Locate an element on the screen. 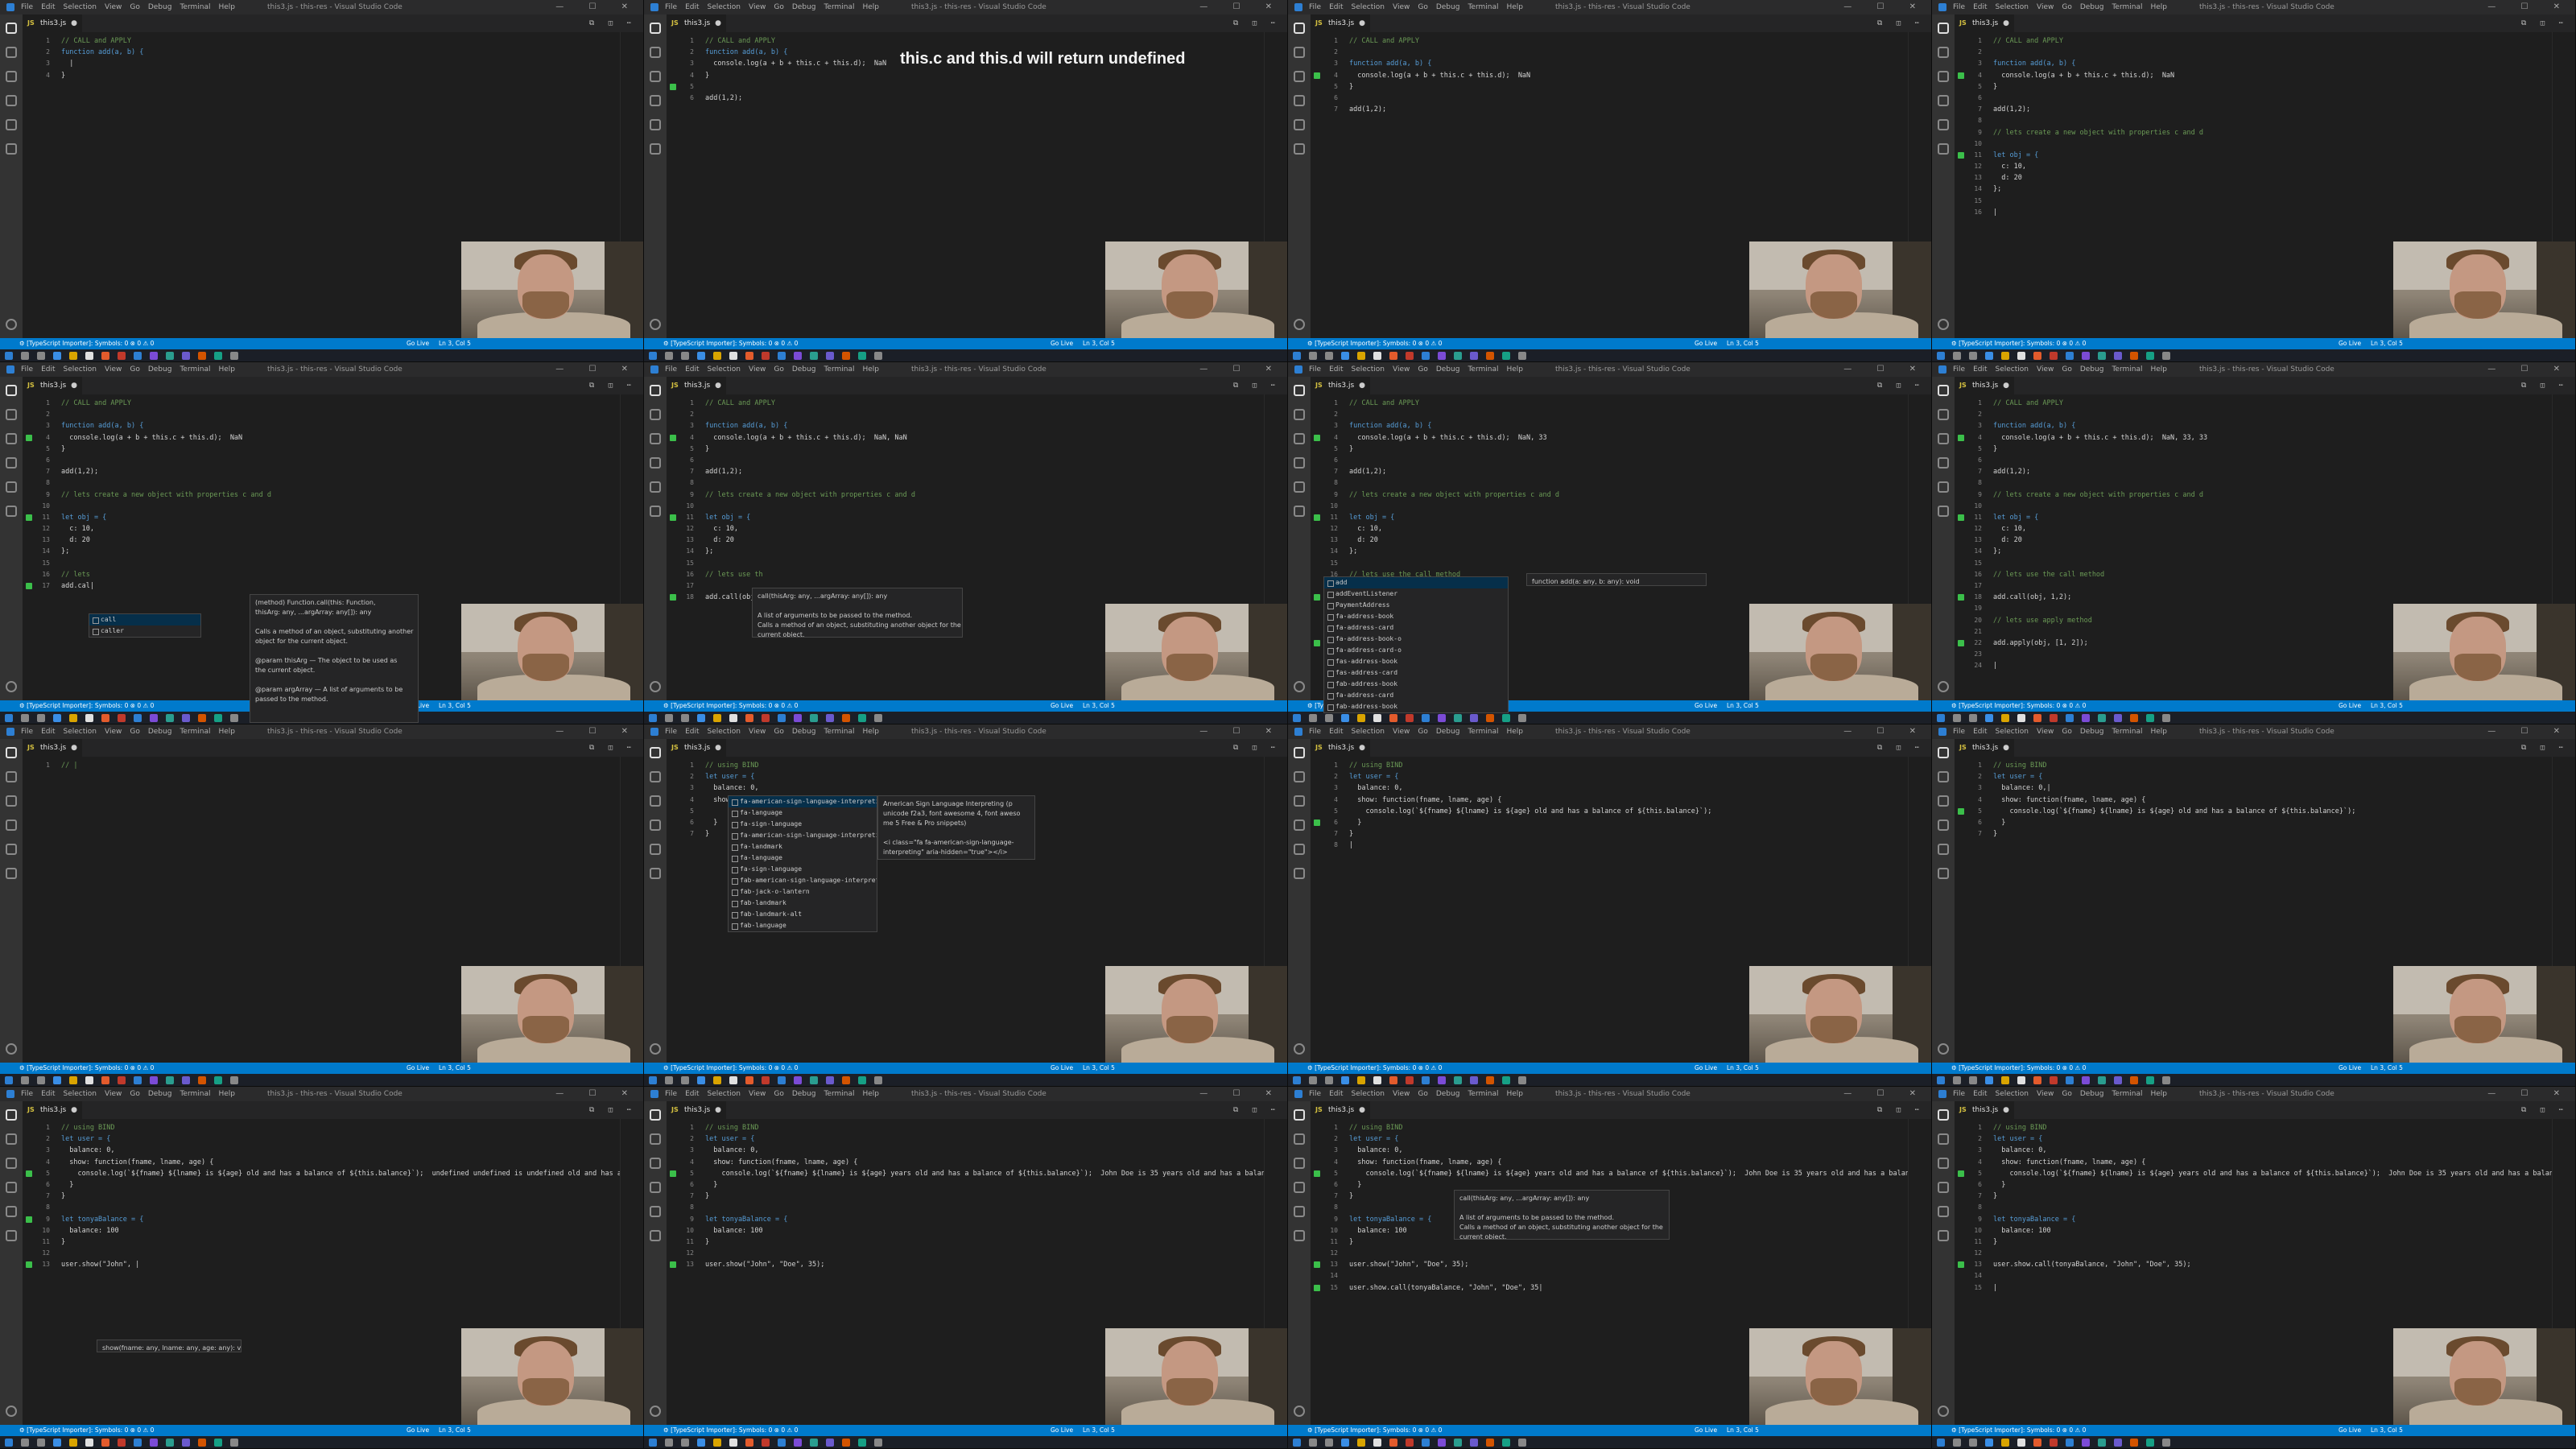  window-controls: — ☐ ✕ is located at coordinates (597, 369).